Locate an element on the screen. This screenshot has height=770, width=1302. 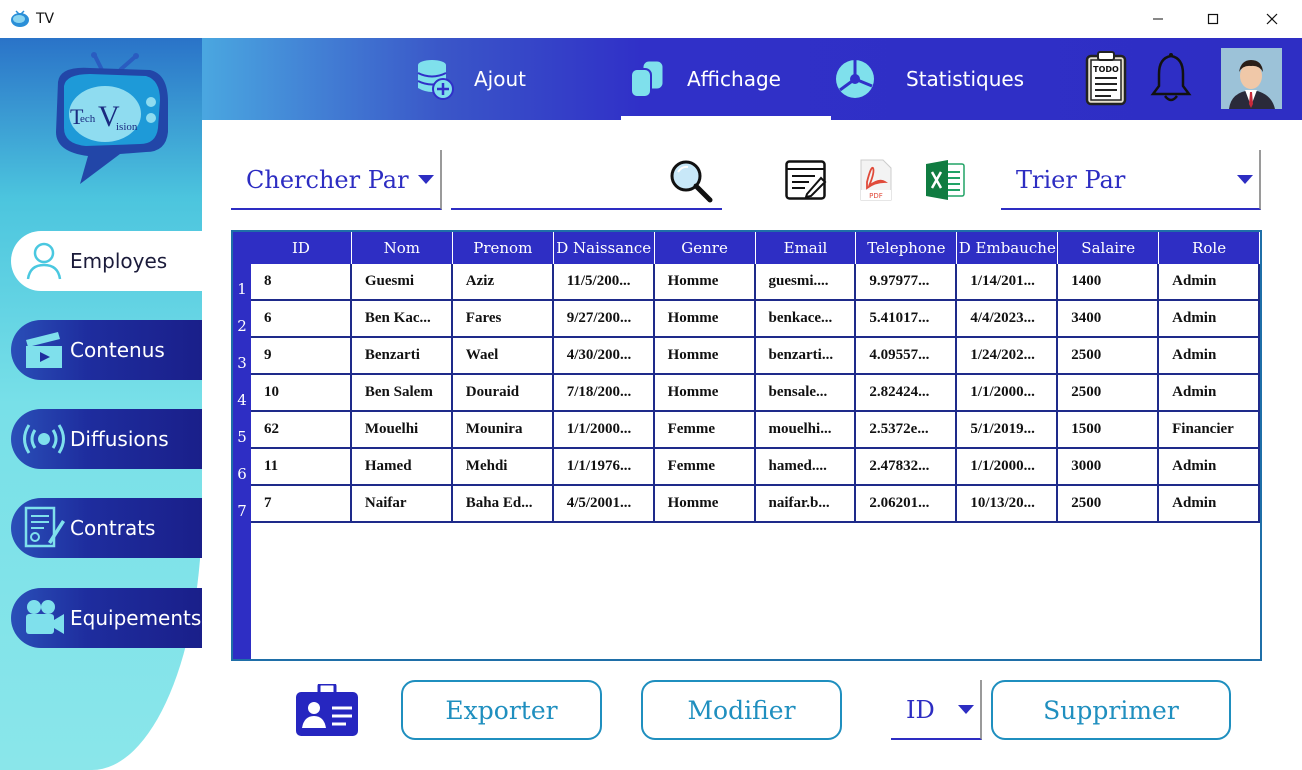
tab-ajout: Ajout is located at coordinates (506, 79).